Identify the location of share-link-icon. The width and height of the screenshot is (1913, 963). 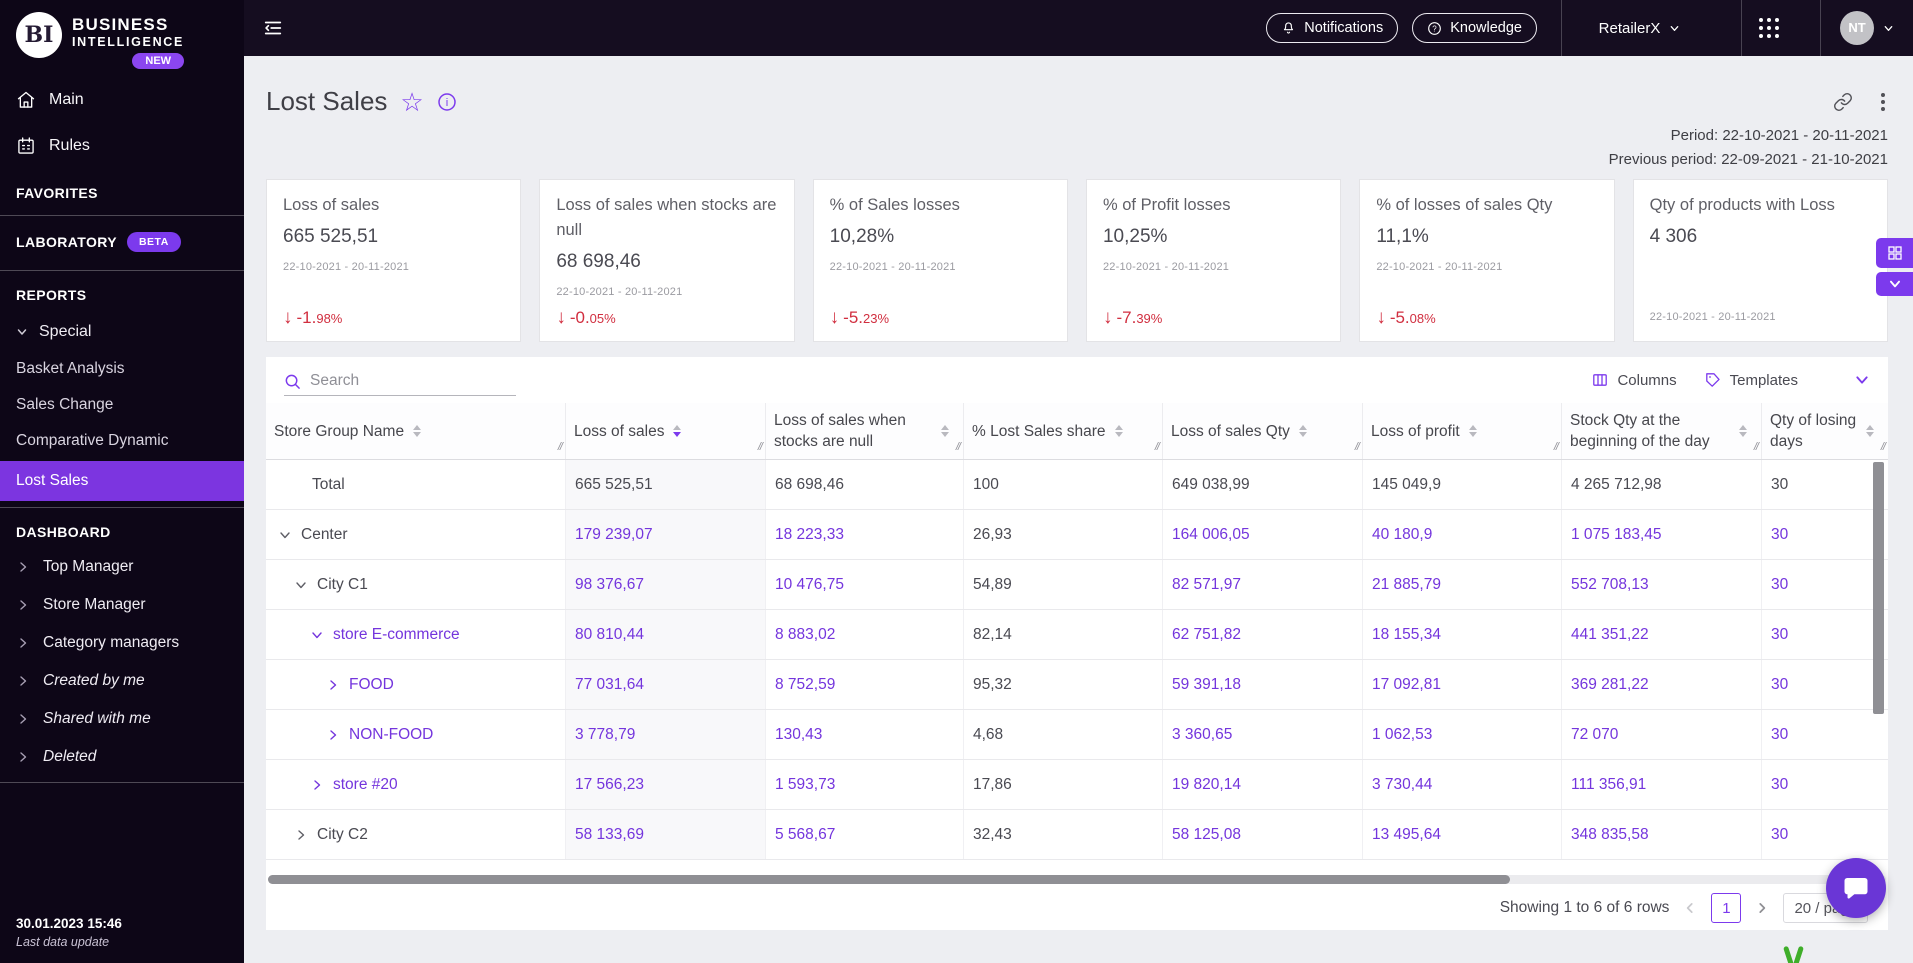
(1843, 102).